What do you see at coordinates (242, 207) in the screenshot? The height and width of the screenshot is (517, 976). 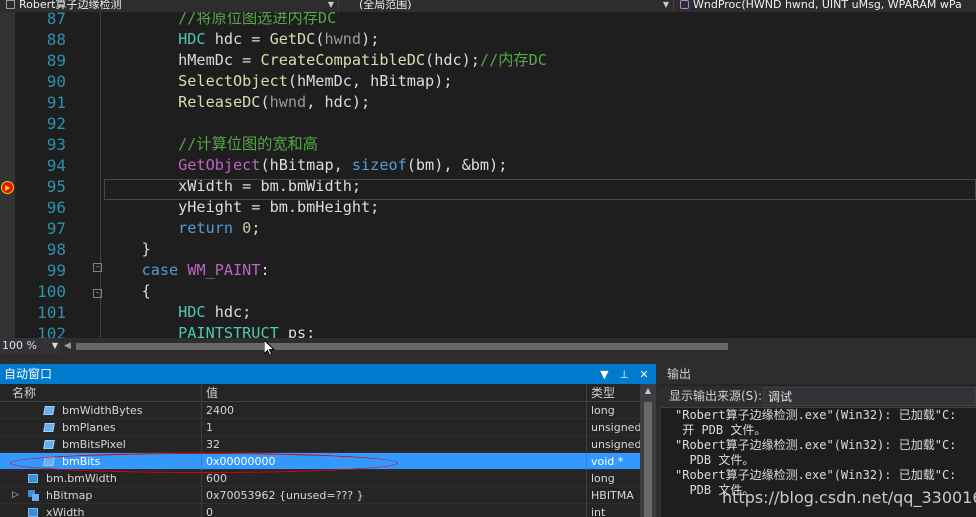 I see `code-token: yHeight = bm.bmHeight;` at bounding box center [242, 207].